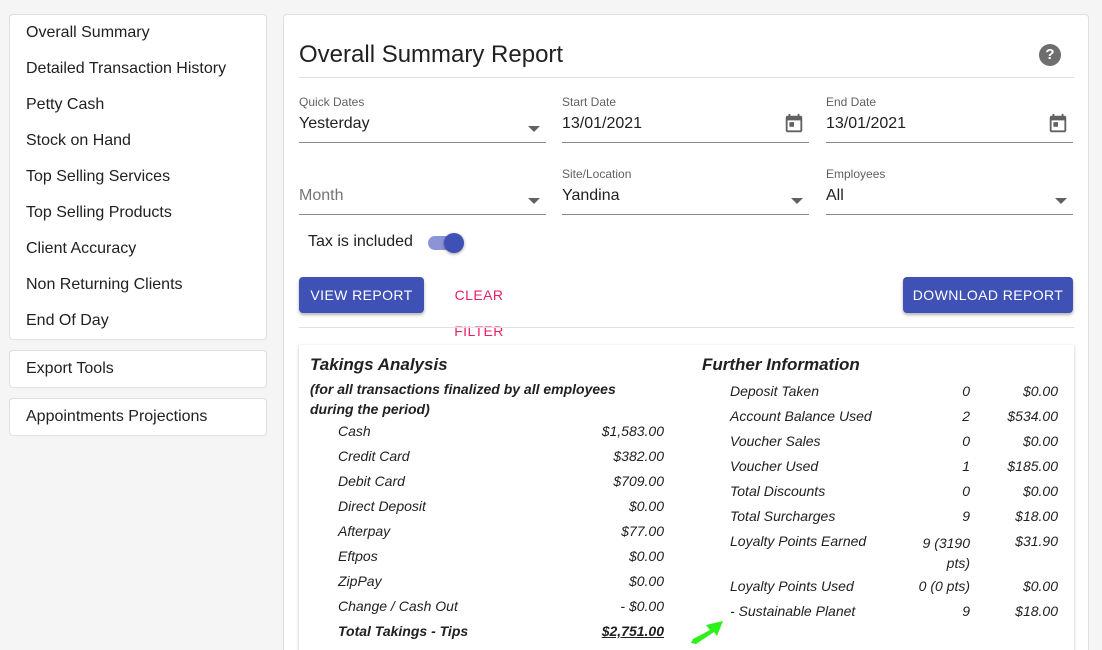  What do you see at coordinates (501, 483) in the screenshot?
I see `takings-row: Debit Card $709.00` at bounding box center [501, 483].